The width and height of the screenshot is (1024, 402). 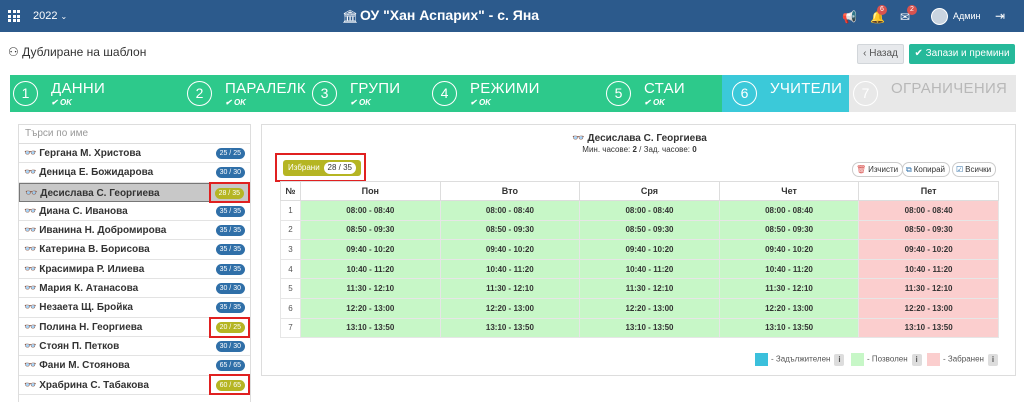 I want to click on select-all-button: ☑ Всички, so click(x=974, y=169).